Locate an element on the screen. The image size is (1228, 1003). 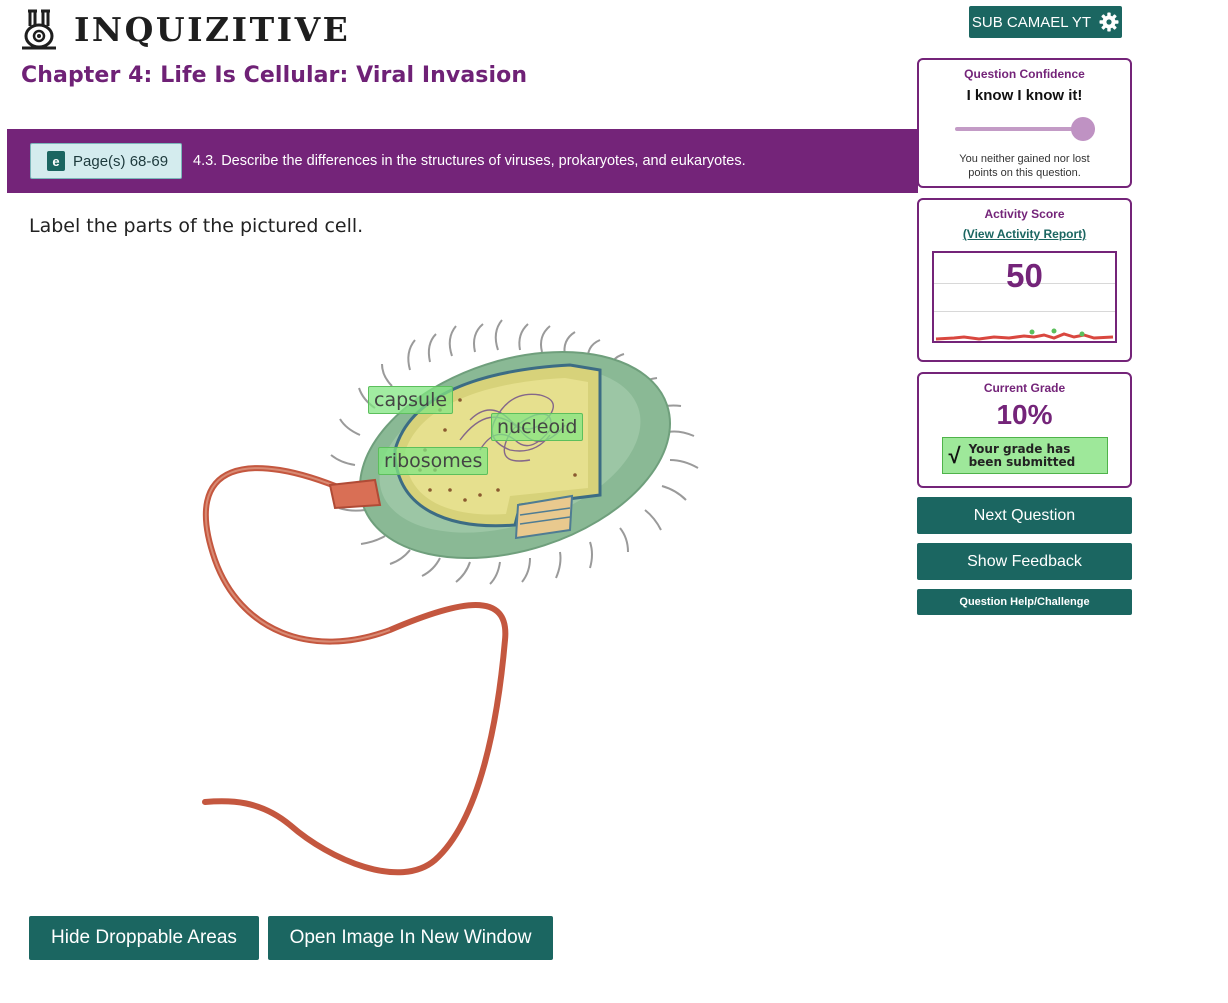
activity-score-panel: Activity Score (View Activity Report) 50 is located at coordinates (1024, 280).